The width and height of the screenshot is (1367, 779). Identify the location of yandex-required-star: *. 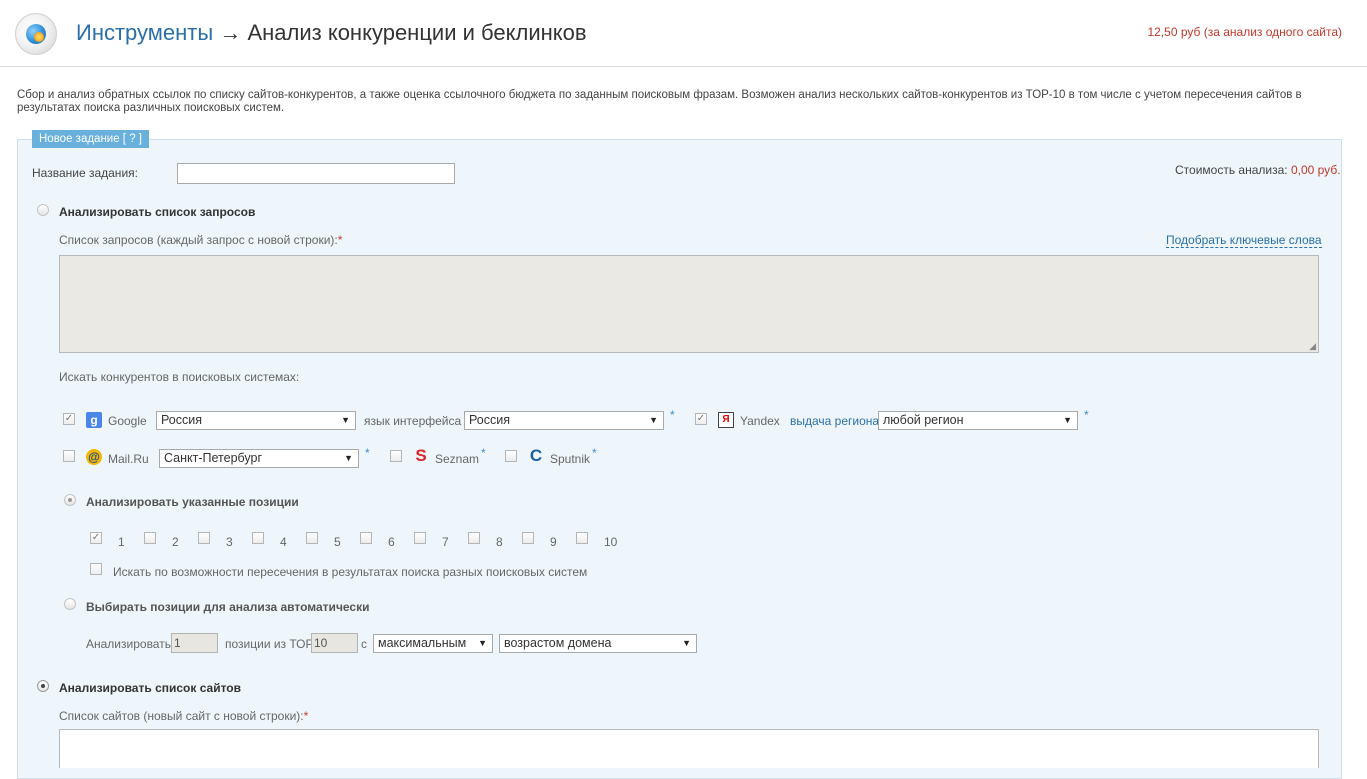
(1086, 415).